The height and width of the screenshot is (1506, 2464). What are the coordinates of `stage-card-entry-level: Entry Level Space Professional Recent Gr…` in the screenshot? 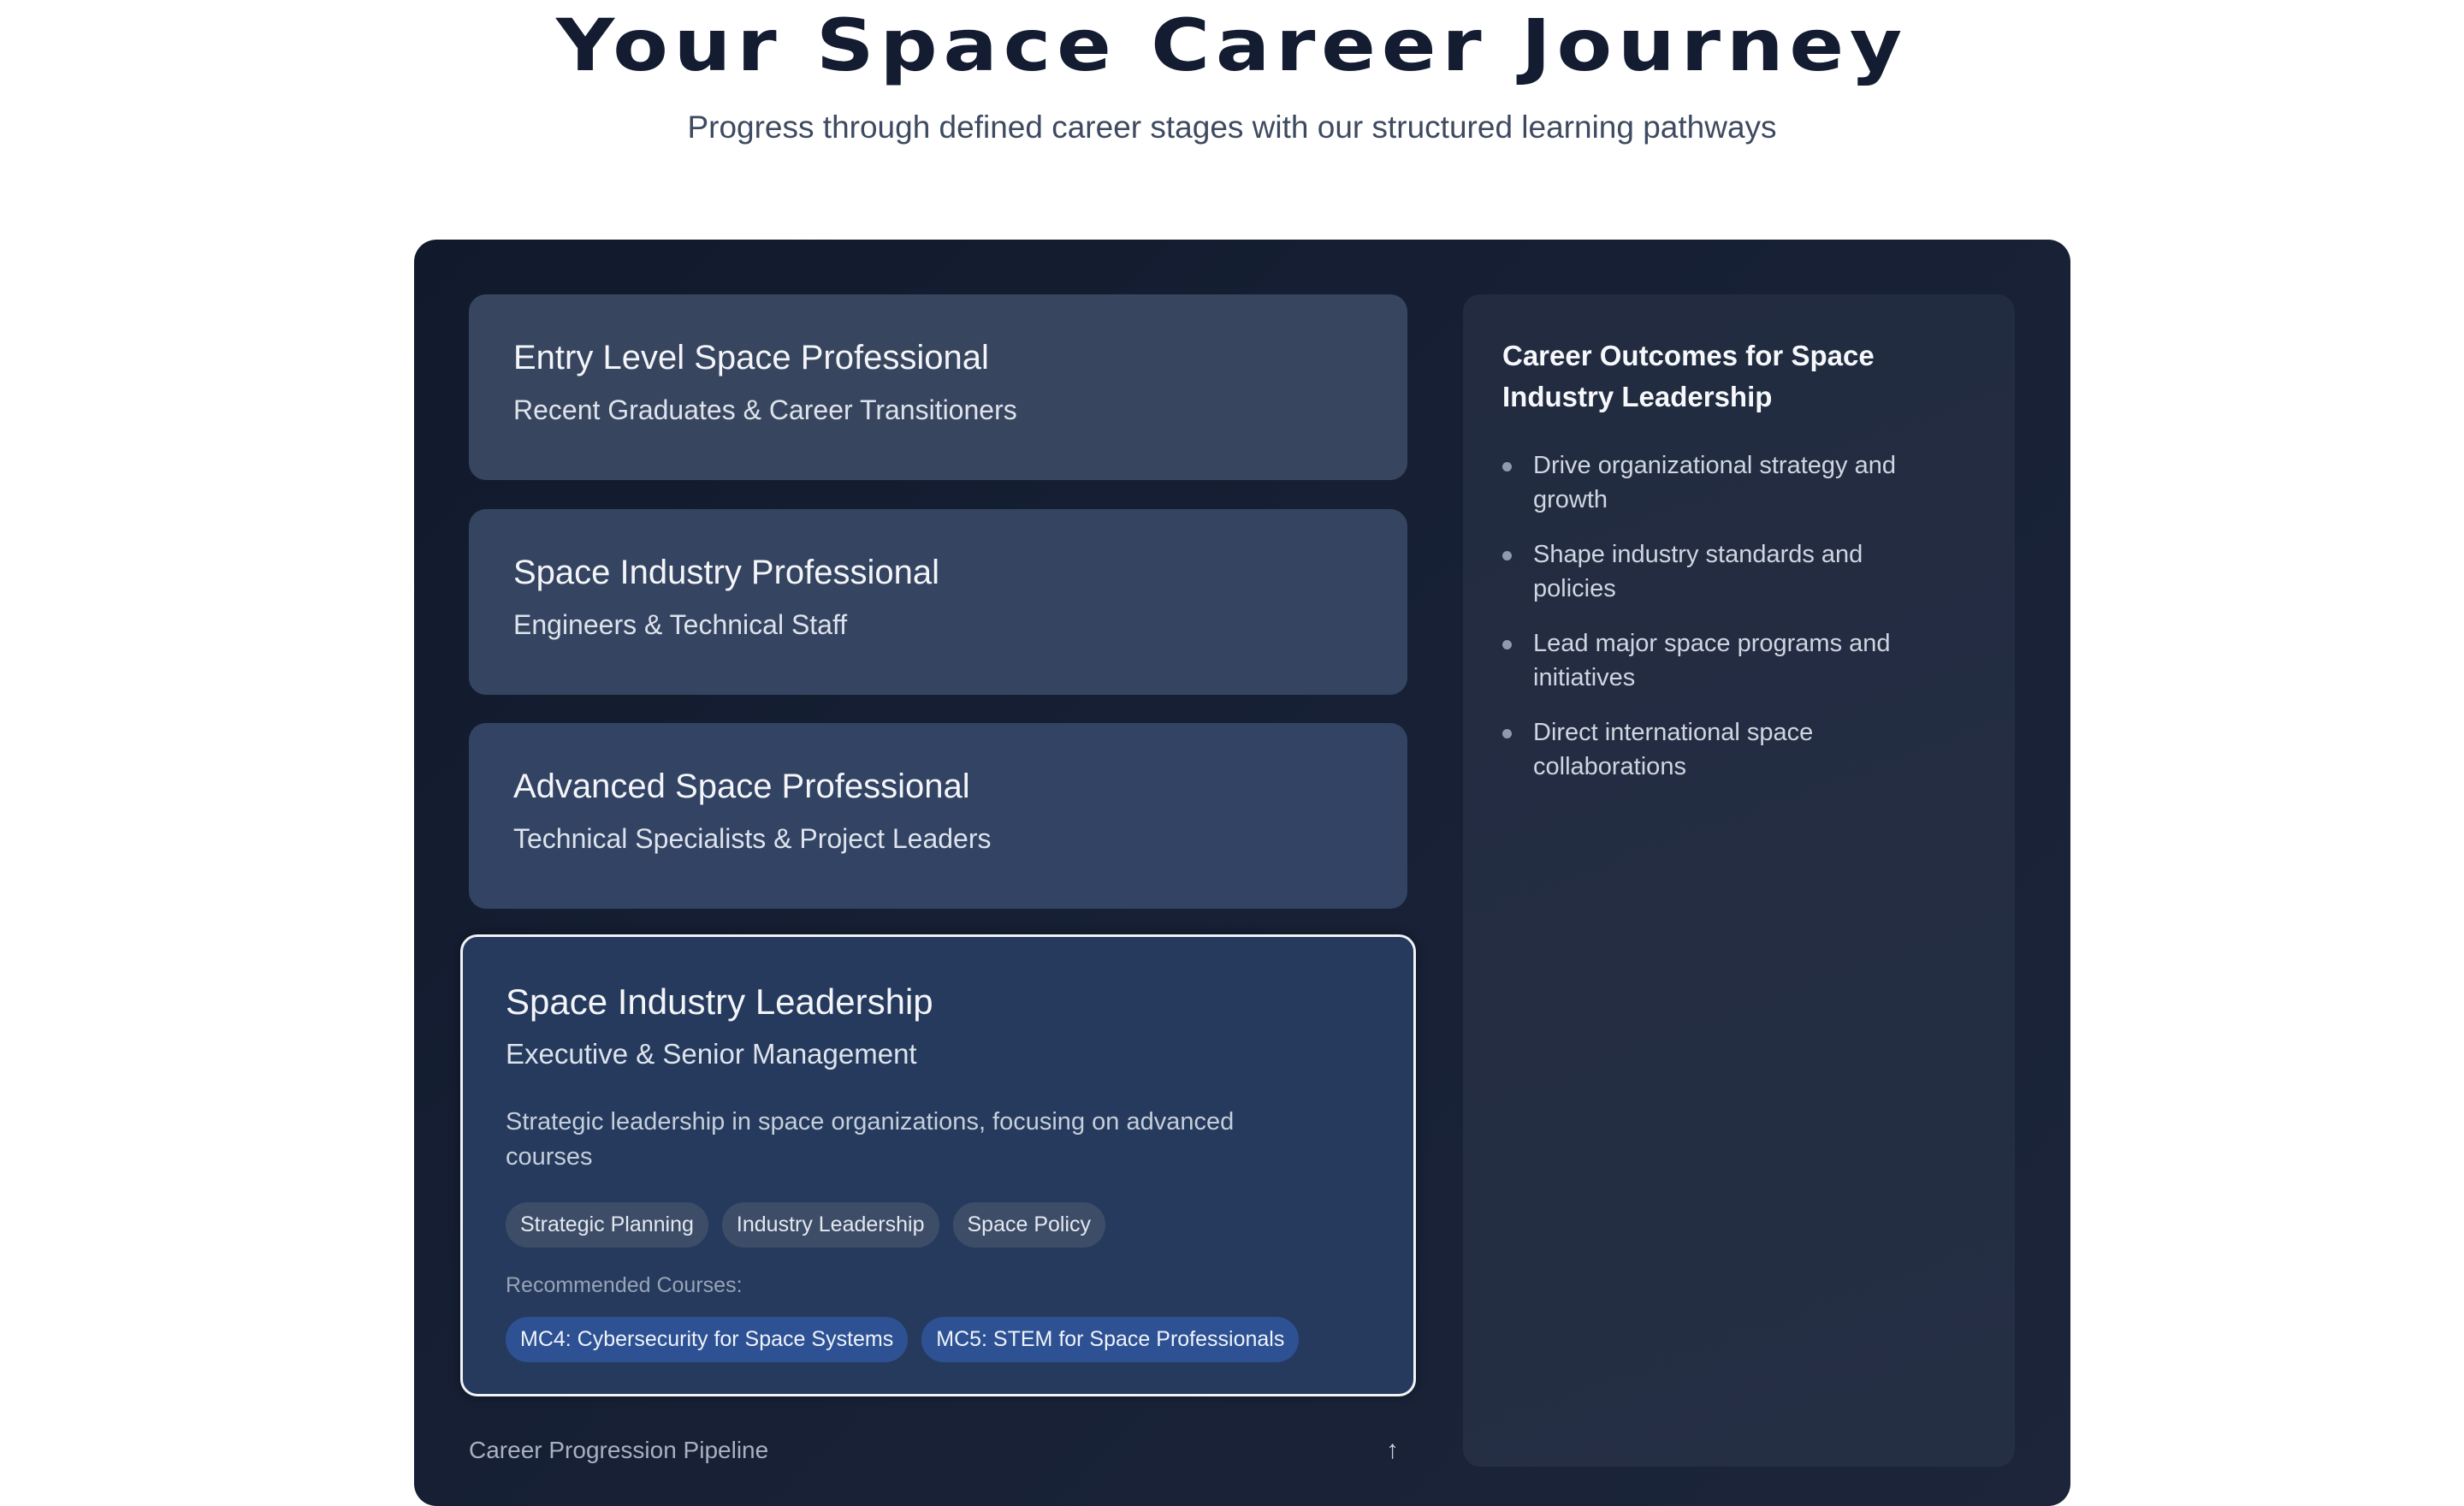 It's located at (938, 387).